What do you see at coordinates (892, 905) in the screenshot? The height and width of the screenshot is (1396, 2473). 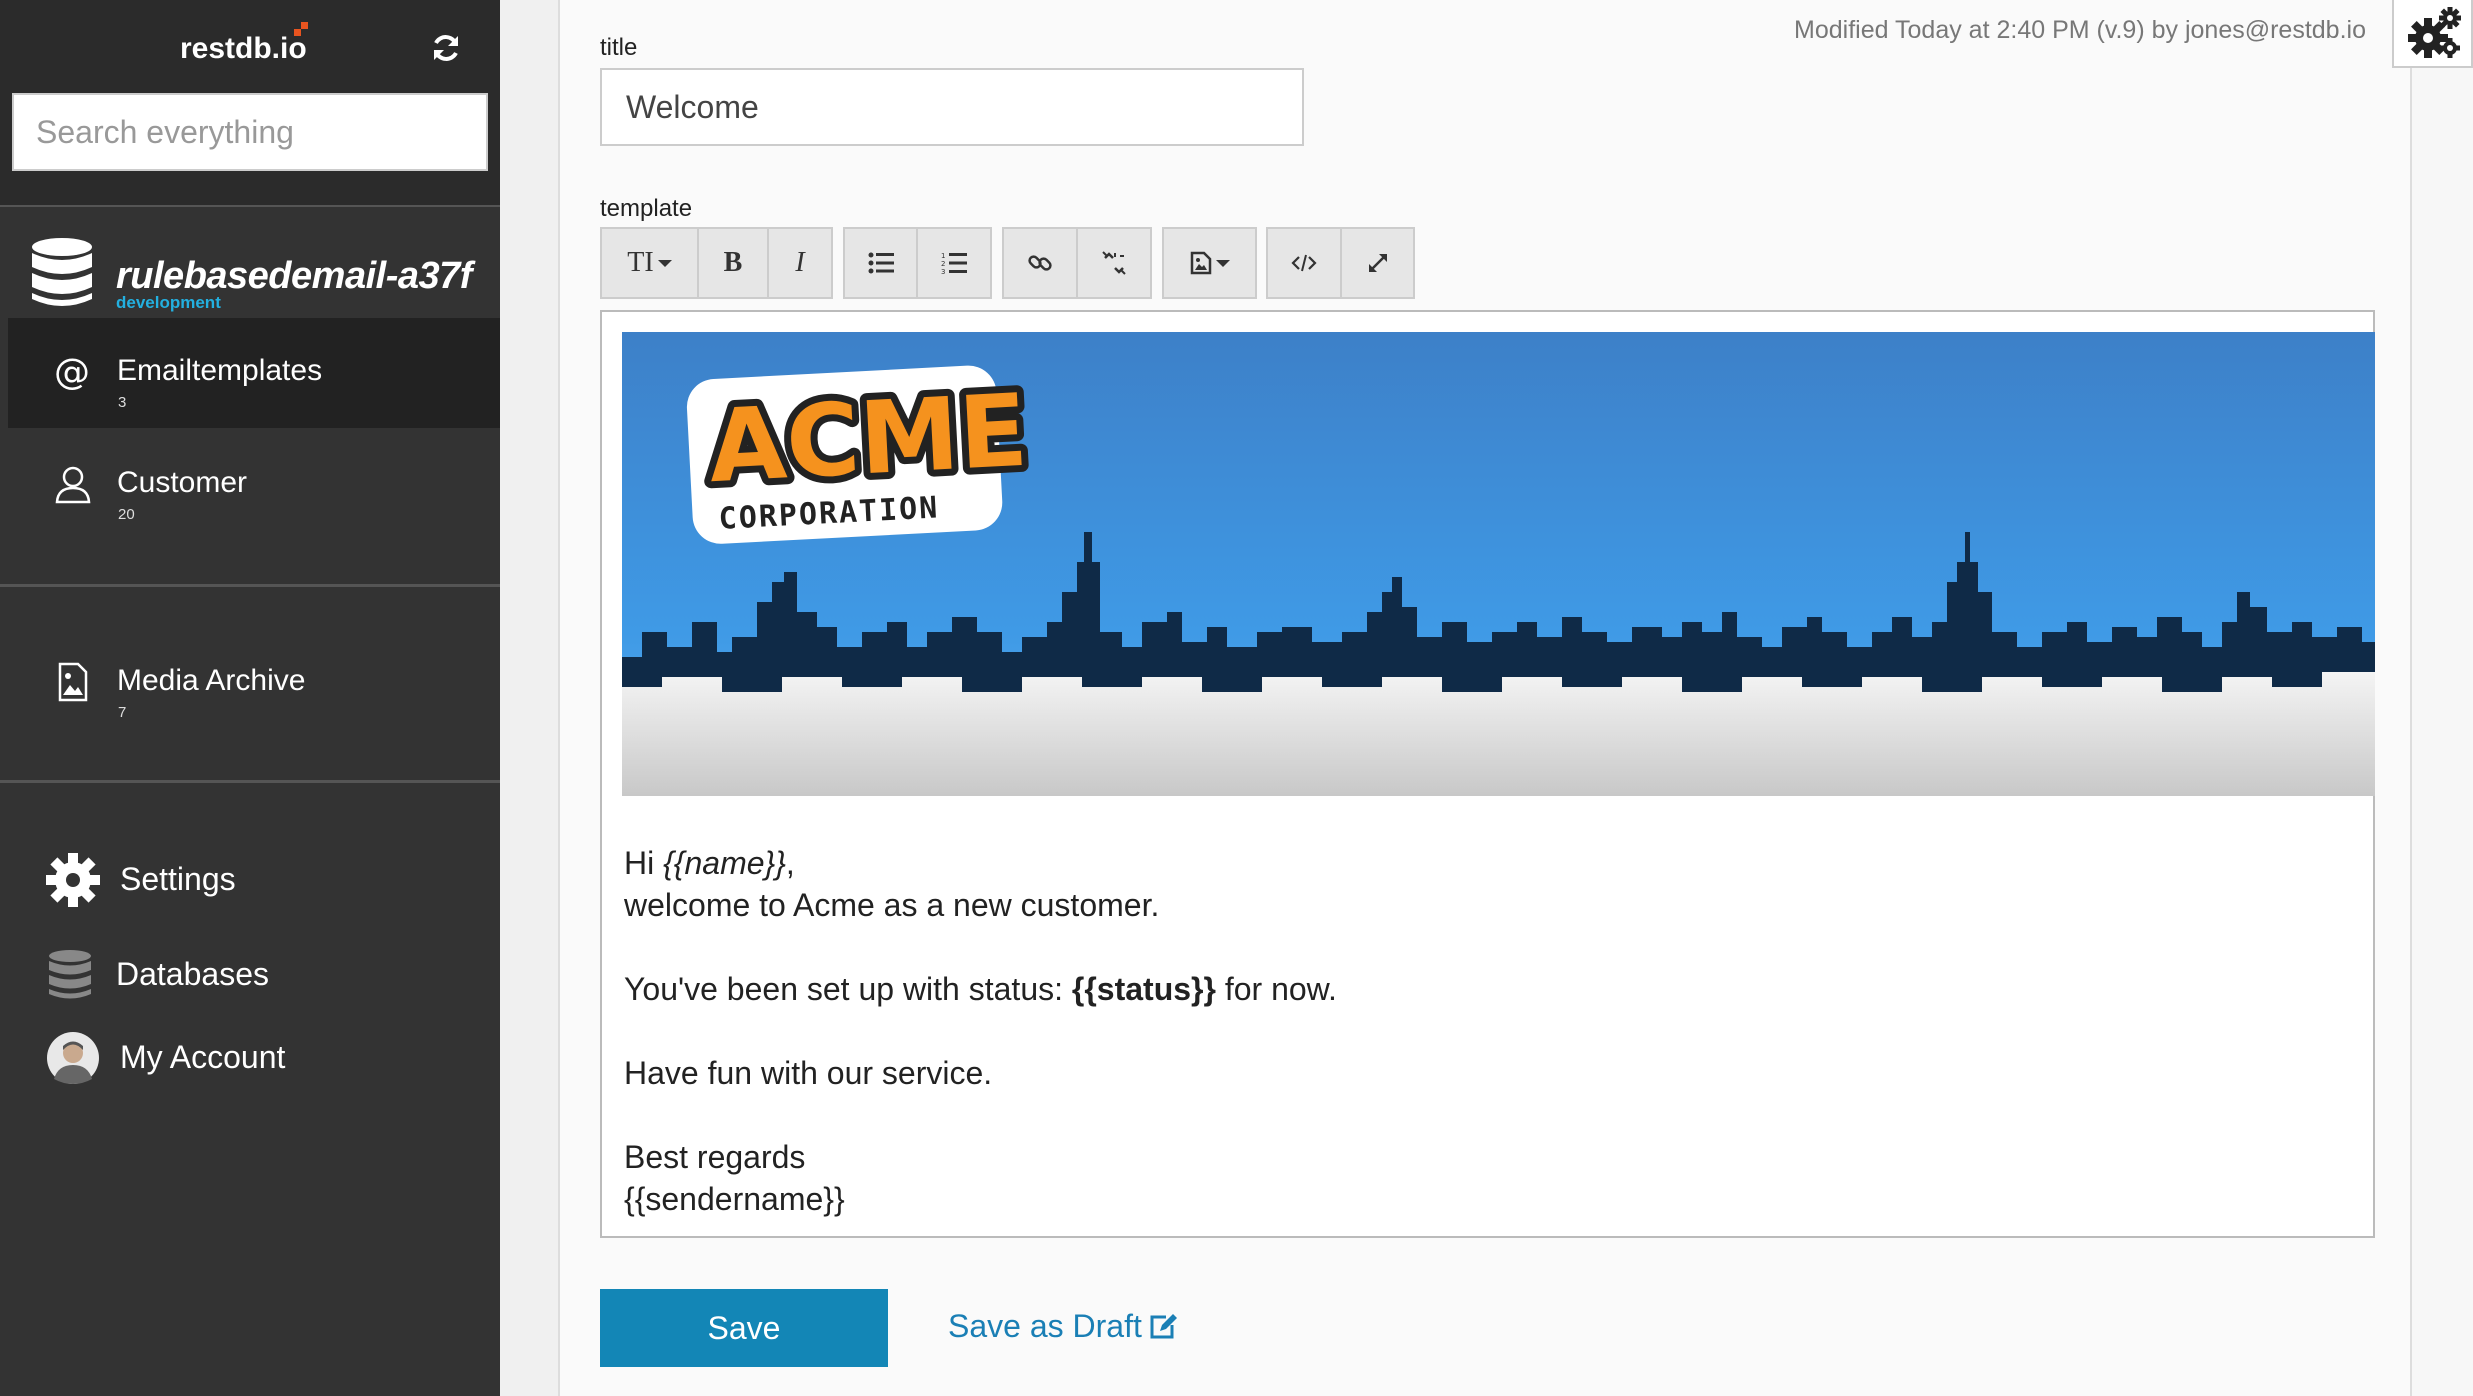 I see `welcome-line: welcome to Acme as a new customer.` at bounding box center [892, 905].